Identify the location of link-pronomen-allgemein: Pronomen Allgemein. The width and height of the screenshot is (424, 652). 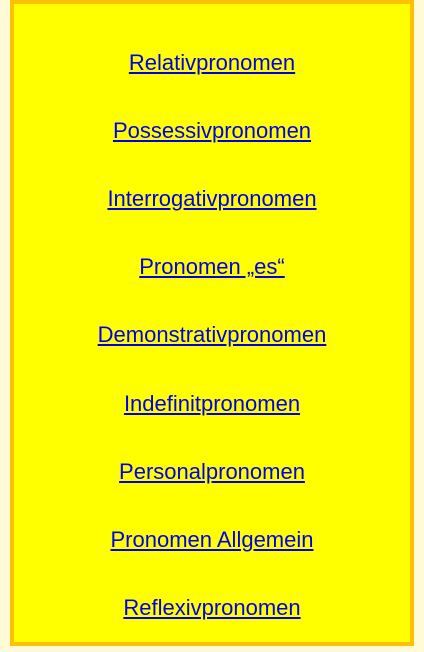
(211, 539).